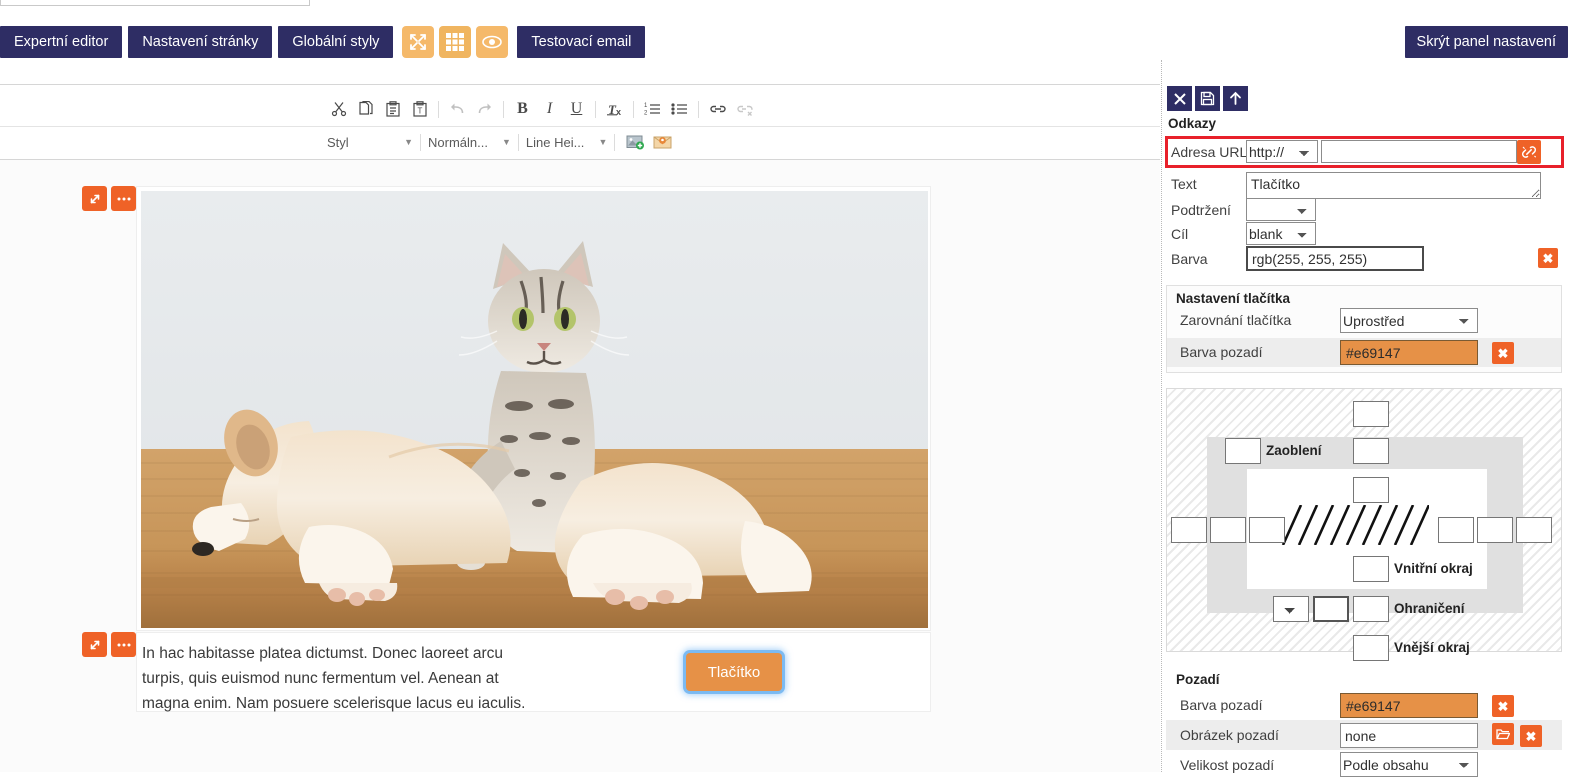 Image resolution: width=1573 pixels, height=777 pixels. Describe the element at coordinates (576, 109) in the screenshot. I see `underline-icon: U` at that location.